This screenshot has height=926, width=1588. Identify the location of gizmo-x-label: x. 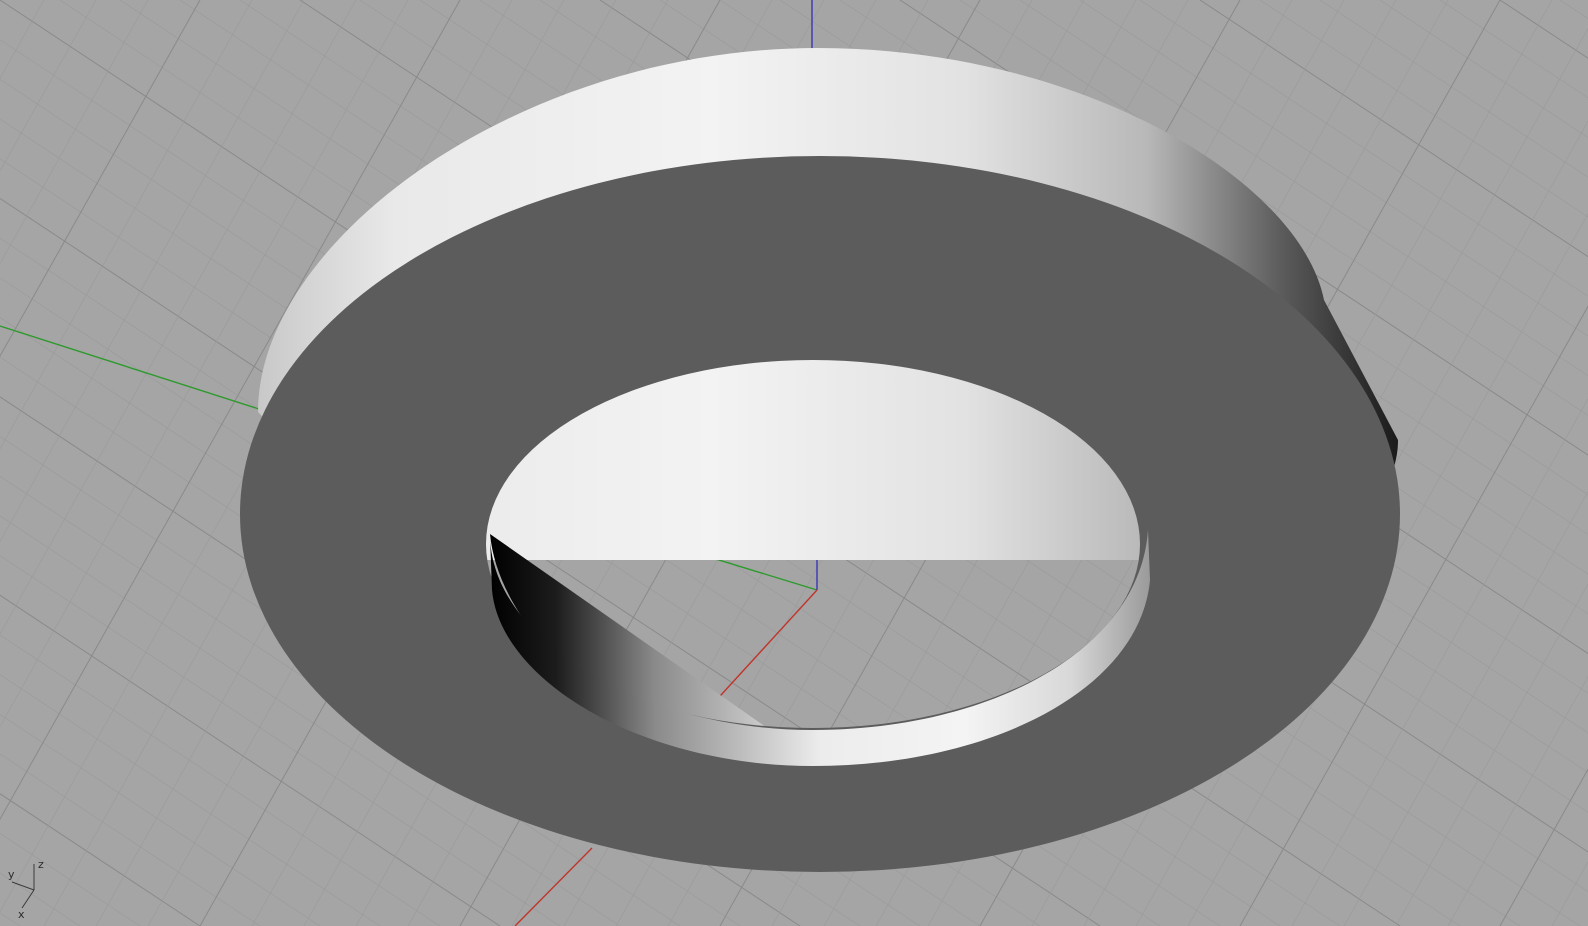
(21, 914).